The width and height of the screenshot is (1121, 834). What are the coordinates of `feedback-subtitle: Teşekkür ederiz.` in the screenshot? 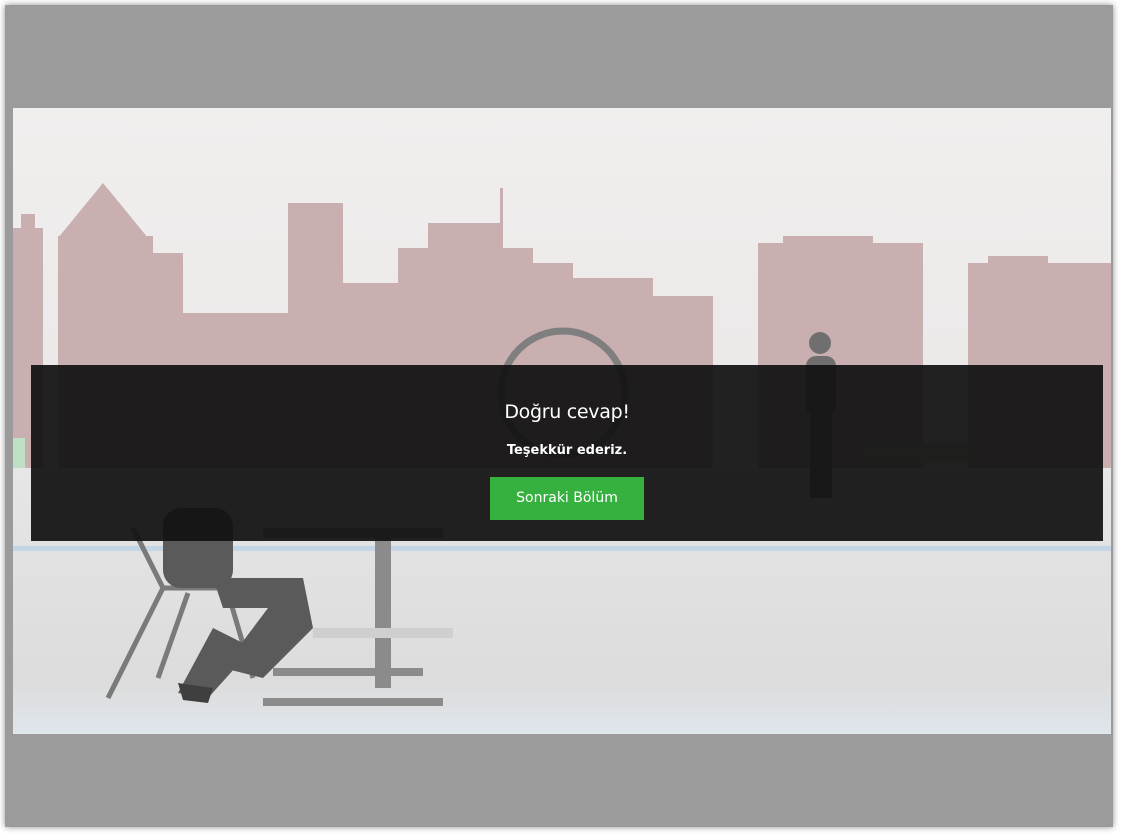 It's located at (567, 450).